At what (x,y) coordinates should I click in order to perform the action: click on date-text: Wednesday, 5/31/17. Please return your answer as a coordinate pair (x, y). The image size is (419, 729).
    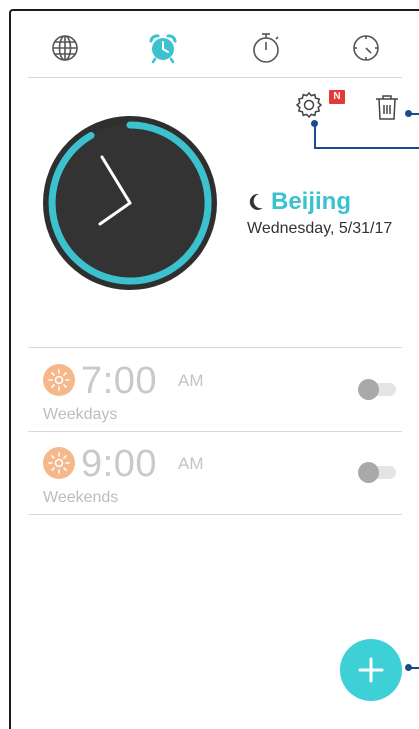
    Looking at the image, I should click on (320, 228).